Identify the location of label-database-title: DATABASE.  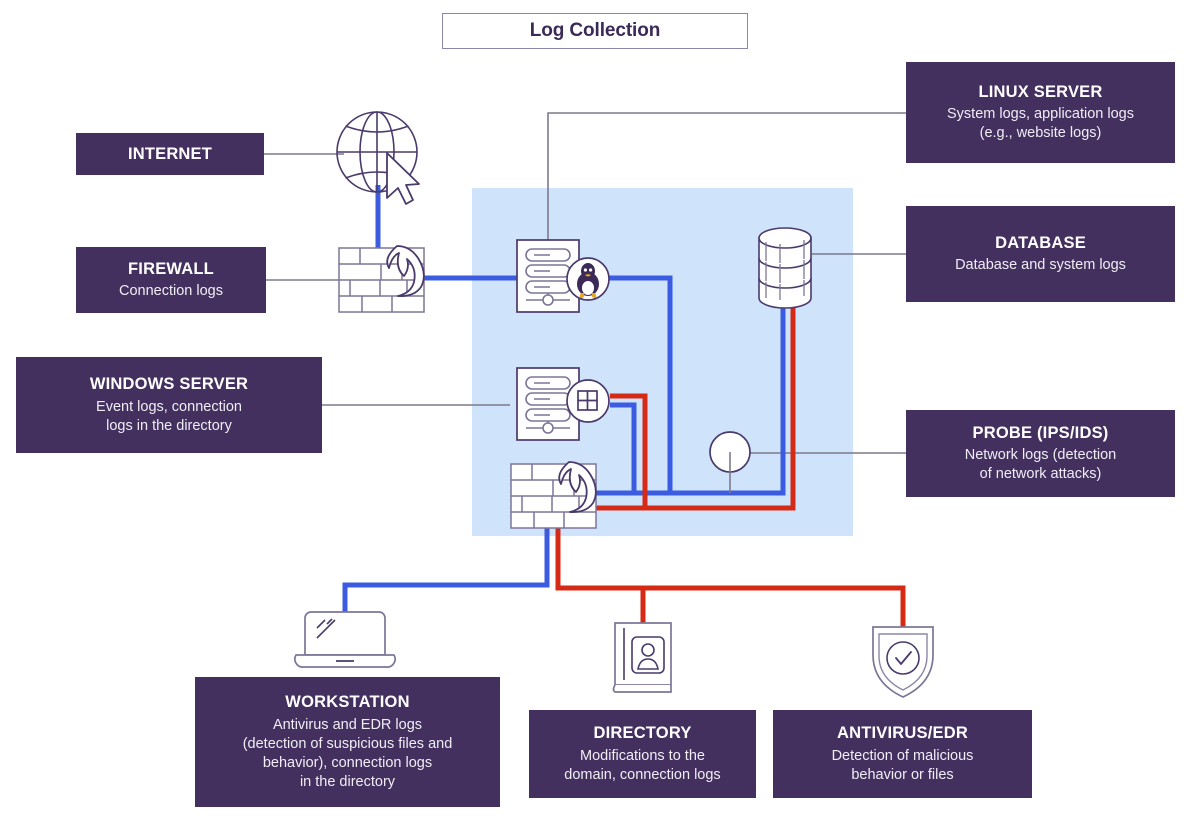
(1040, 242).